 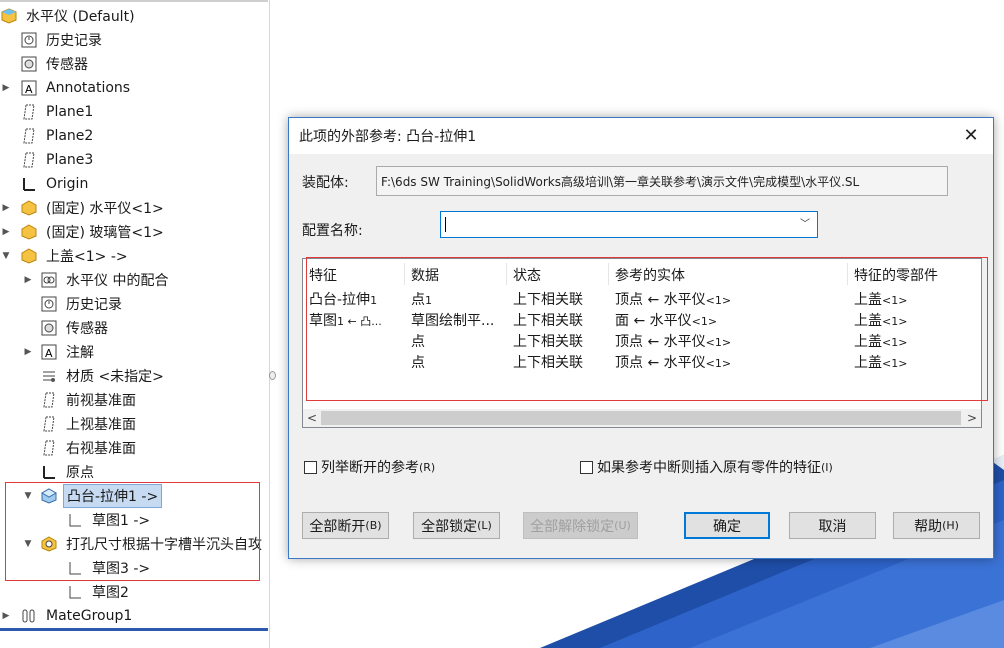 I want to click on scrollbar-thumb, so click(x=641, y=418).